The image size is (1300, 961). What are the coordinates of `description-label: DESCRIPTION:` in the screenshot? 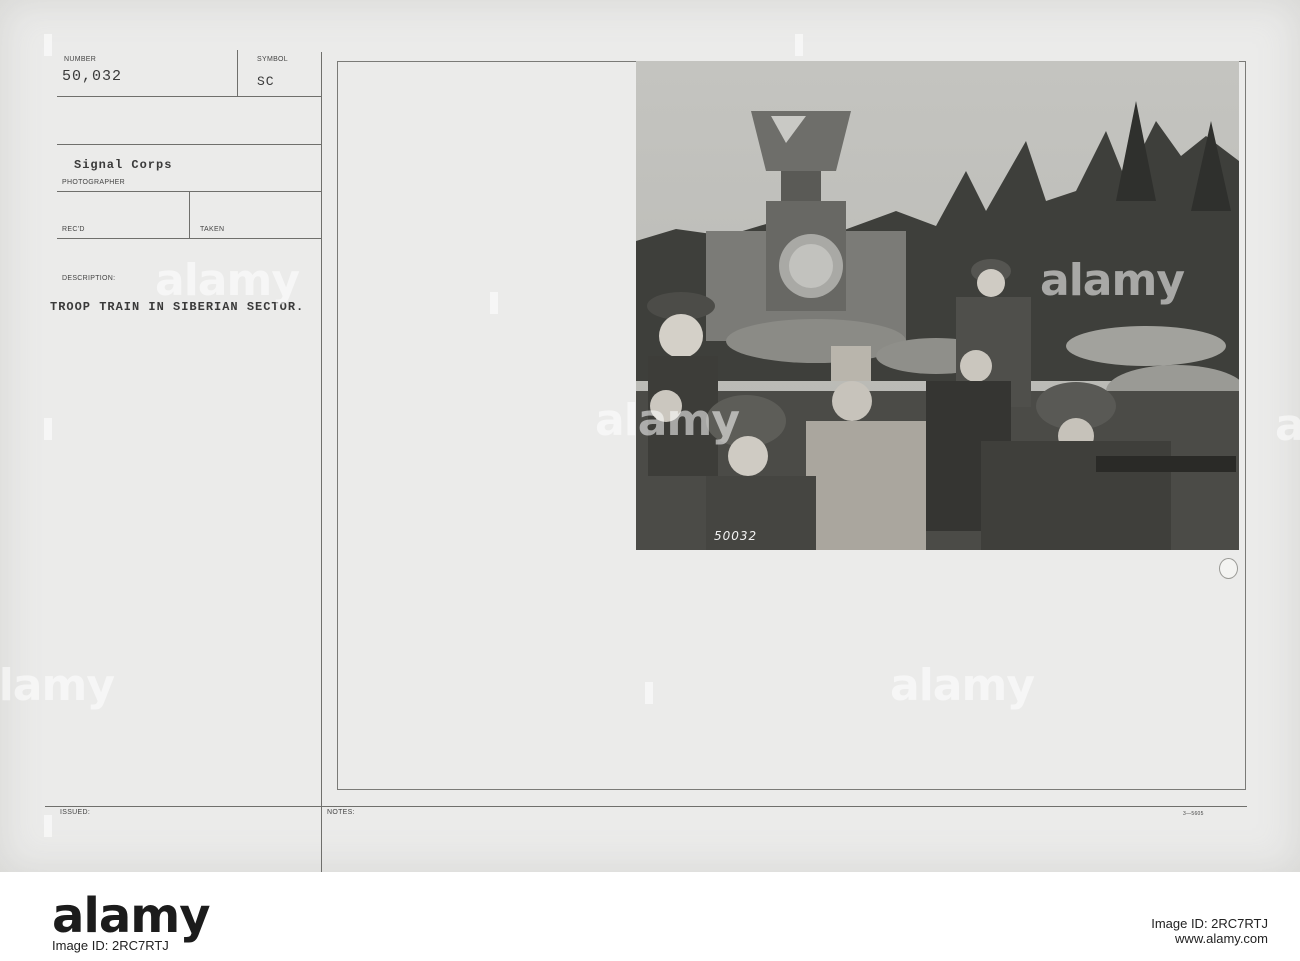 It's located at (89, 278).